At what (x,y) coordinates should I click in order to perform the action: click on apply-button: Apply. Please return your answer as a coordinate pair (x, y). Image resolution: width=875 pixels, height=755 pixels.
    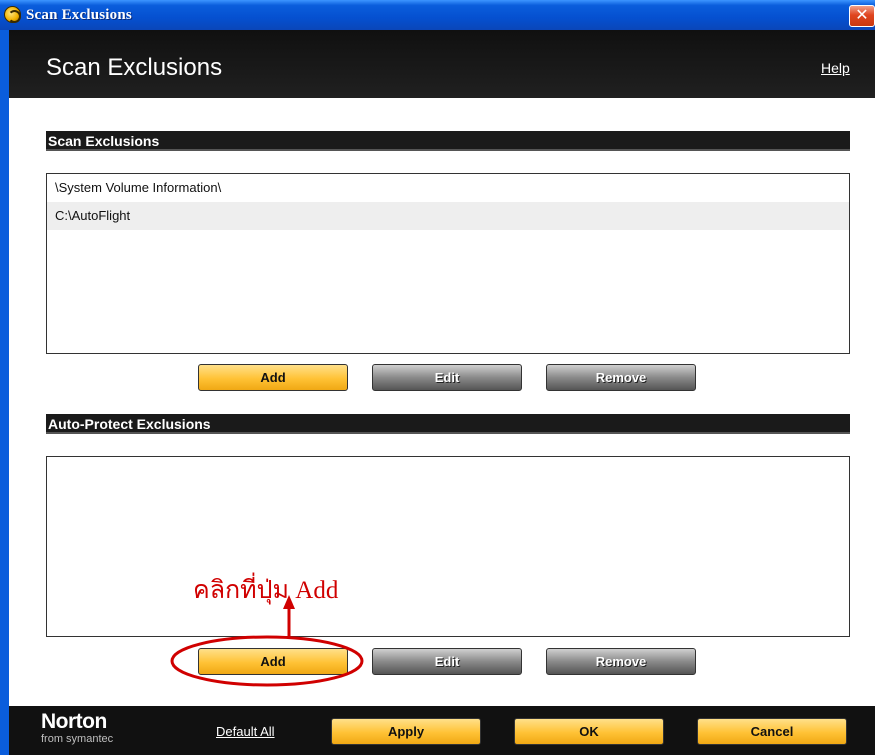
    Looking at the image, I should click on (406, 731).